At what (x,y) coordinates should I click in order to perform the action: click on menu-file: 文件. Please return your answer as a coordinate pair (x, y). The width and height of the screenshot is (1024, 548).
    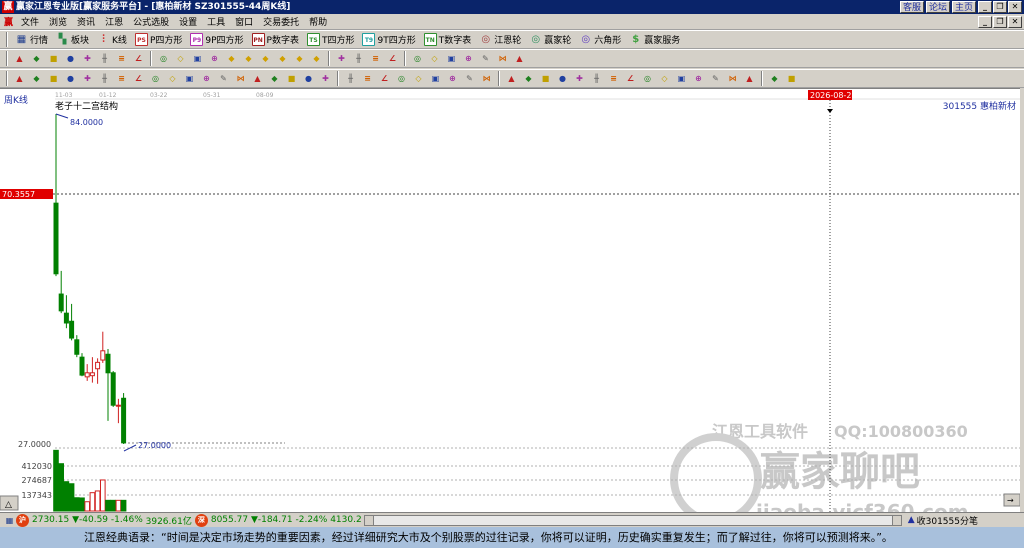
    Looking at the image, I should click on (30, 21).